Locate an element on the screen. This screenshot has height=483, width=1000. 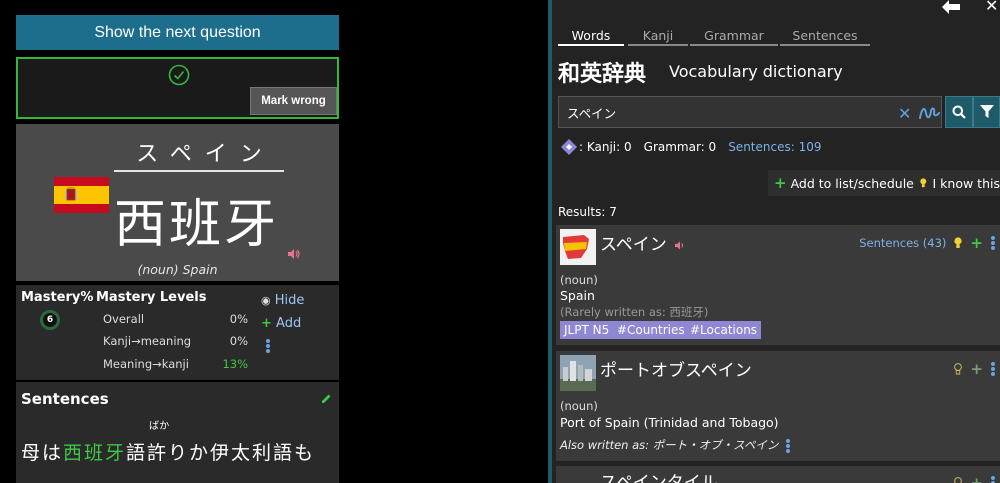
next-question-button: Show the next question is located at coordinates (177, 32).